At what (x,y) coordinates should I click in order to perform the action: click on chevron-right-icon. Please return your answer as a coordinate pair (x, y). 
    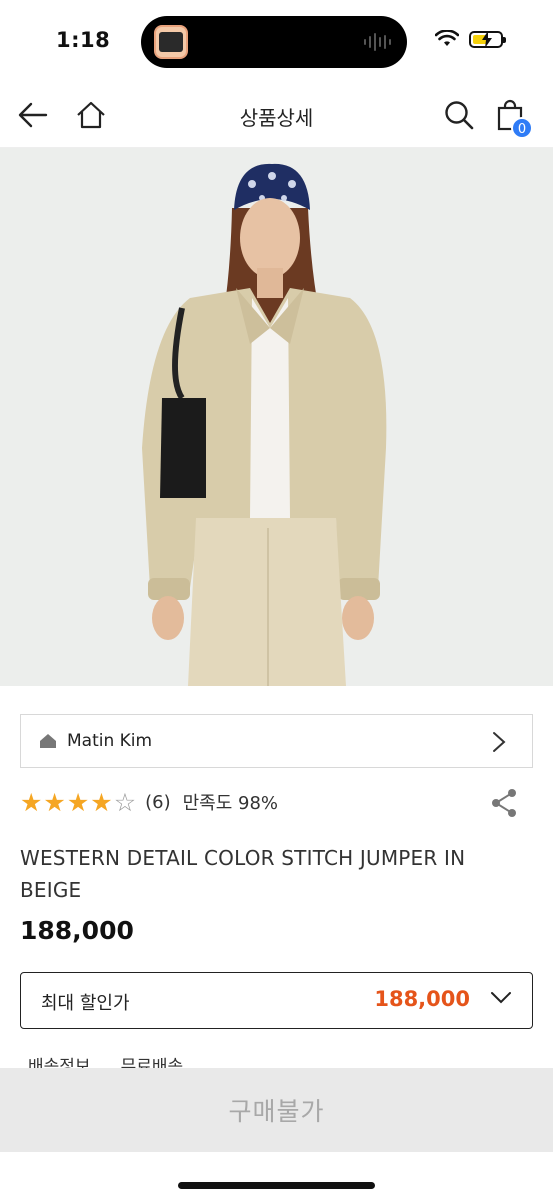
    Looking at the image, I should click on (499, 742).